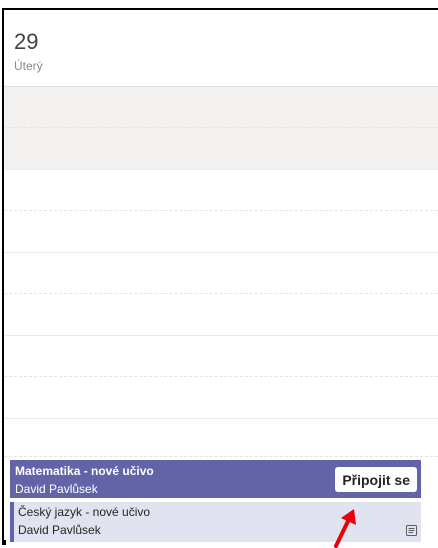 The height and width of the screenshot is (548, 438). I want to click on notes-icon, so click(411, 530).